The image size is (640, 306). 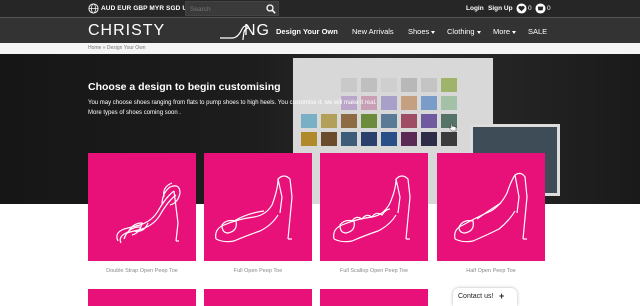 I want to click on nav-design-your-own: Design Your Own, so click(x=307, y=31).